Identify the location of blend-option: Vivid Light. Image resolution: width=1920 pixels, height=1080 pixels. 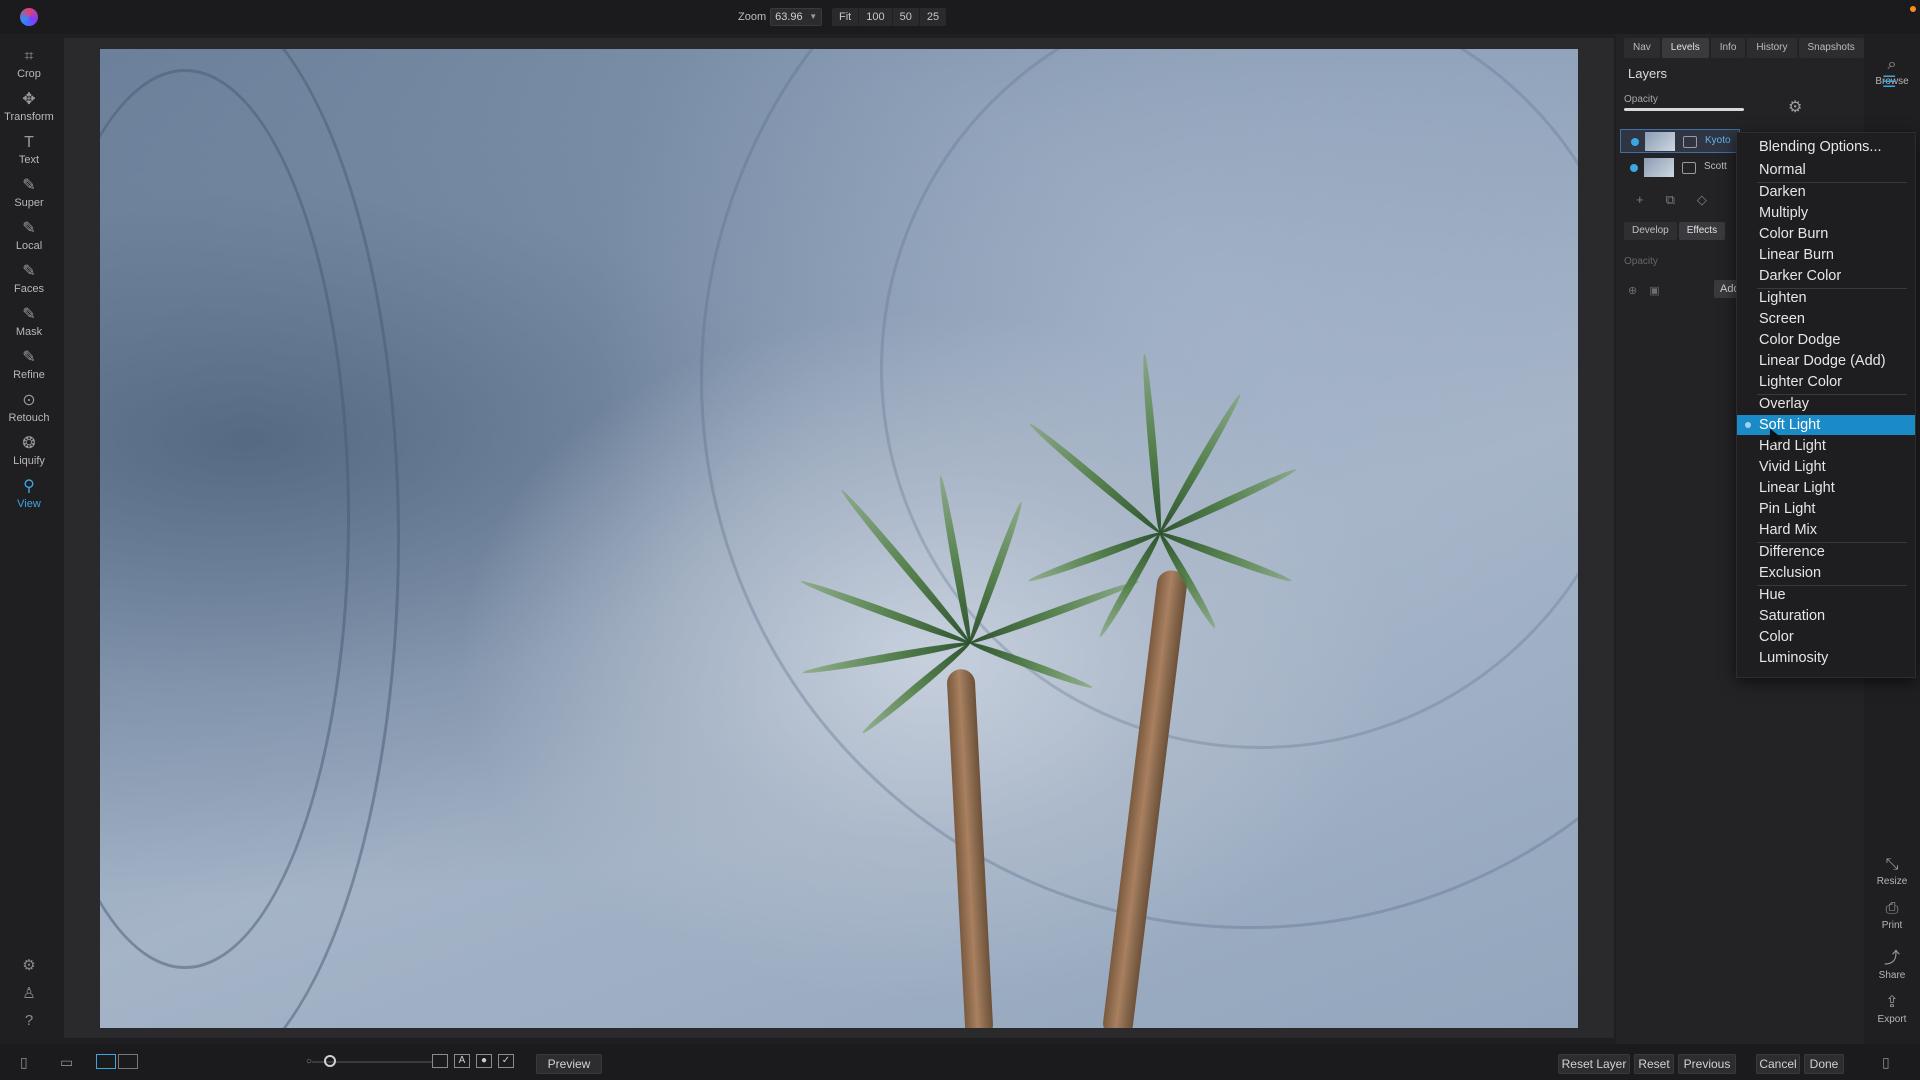
(1826, 467).